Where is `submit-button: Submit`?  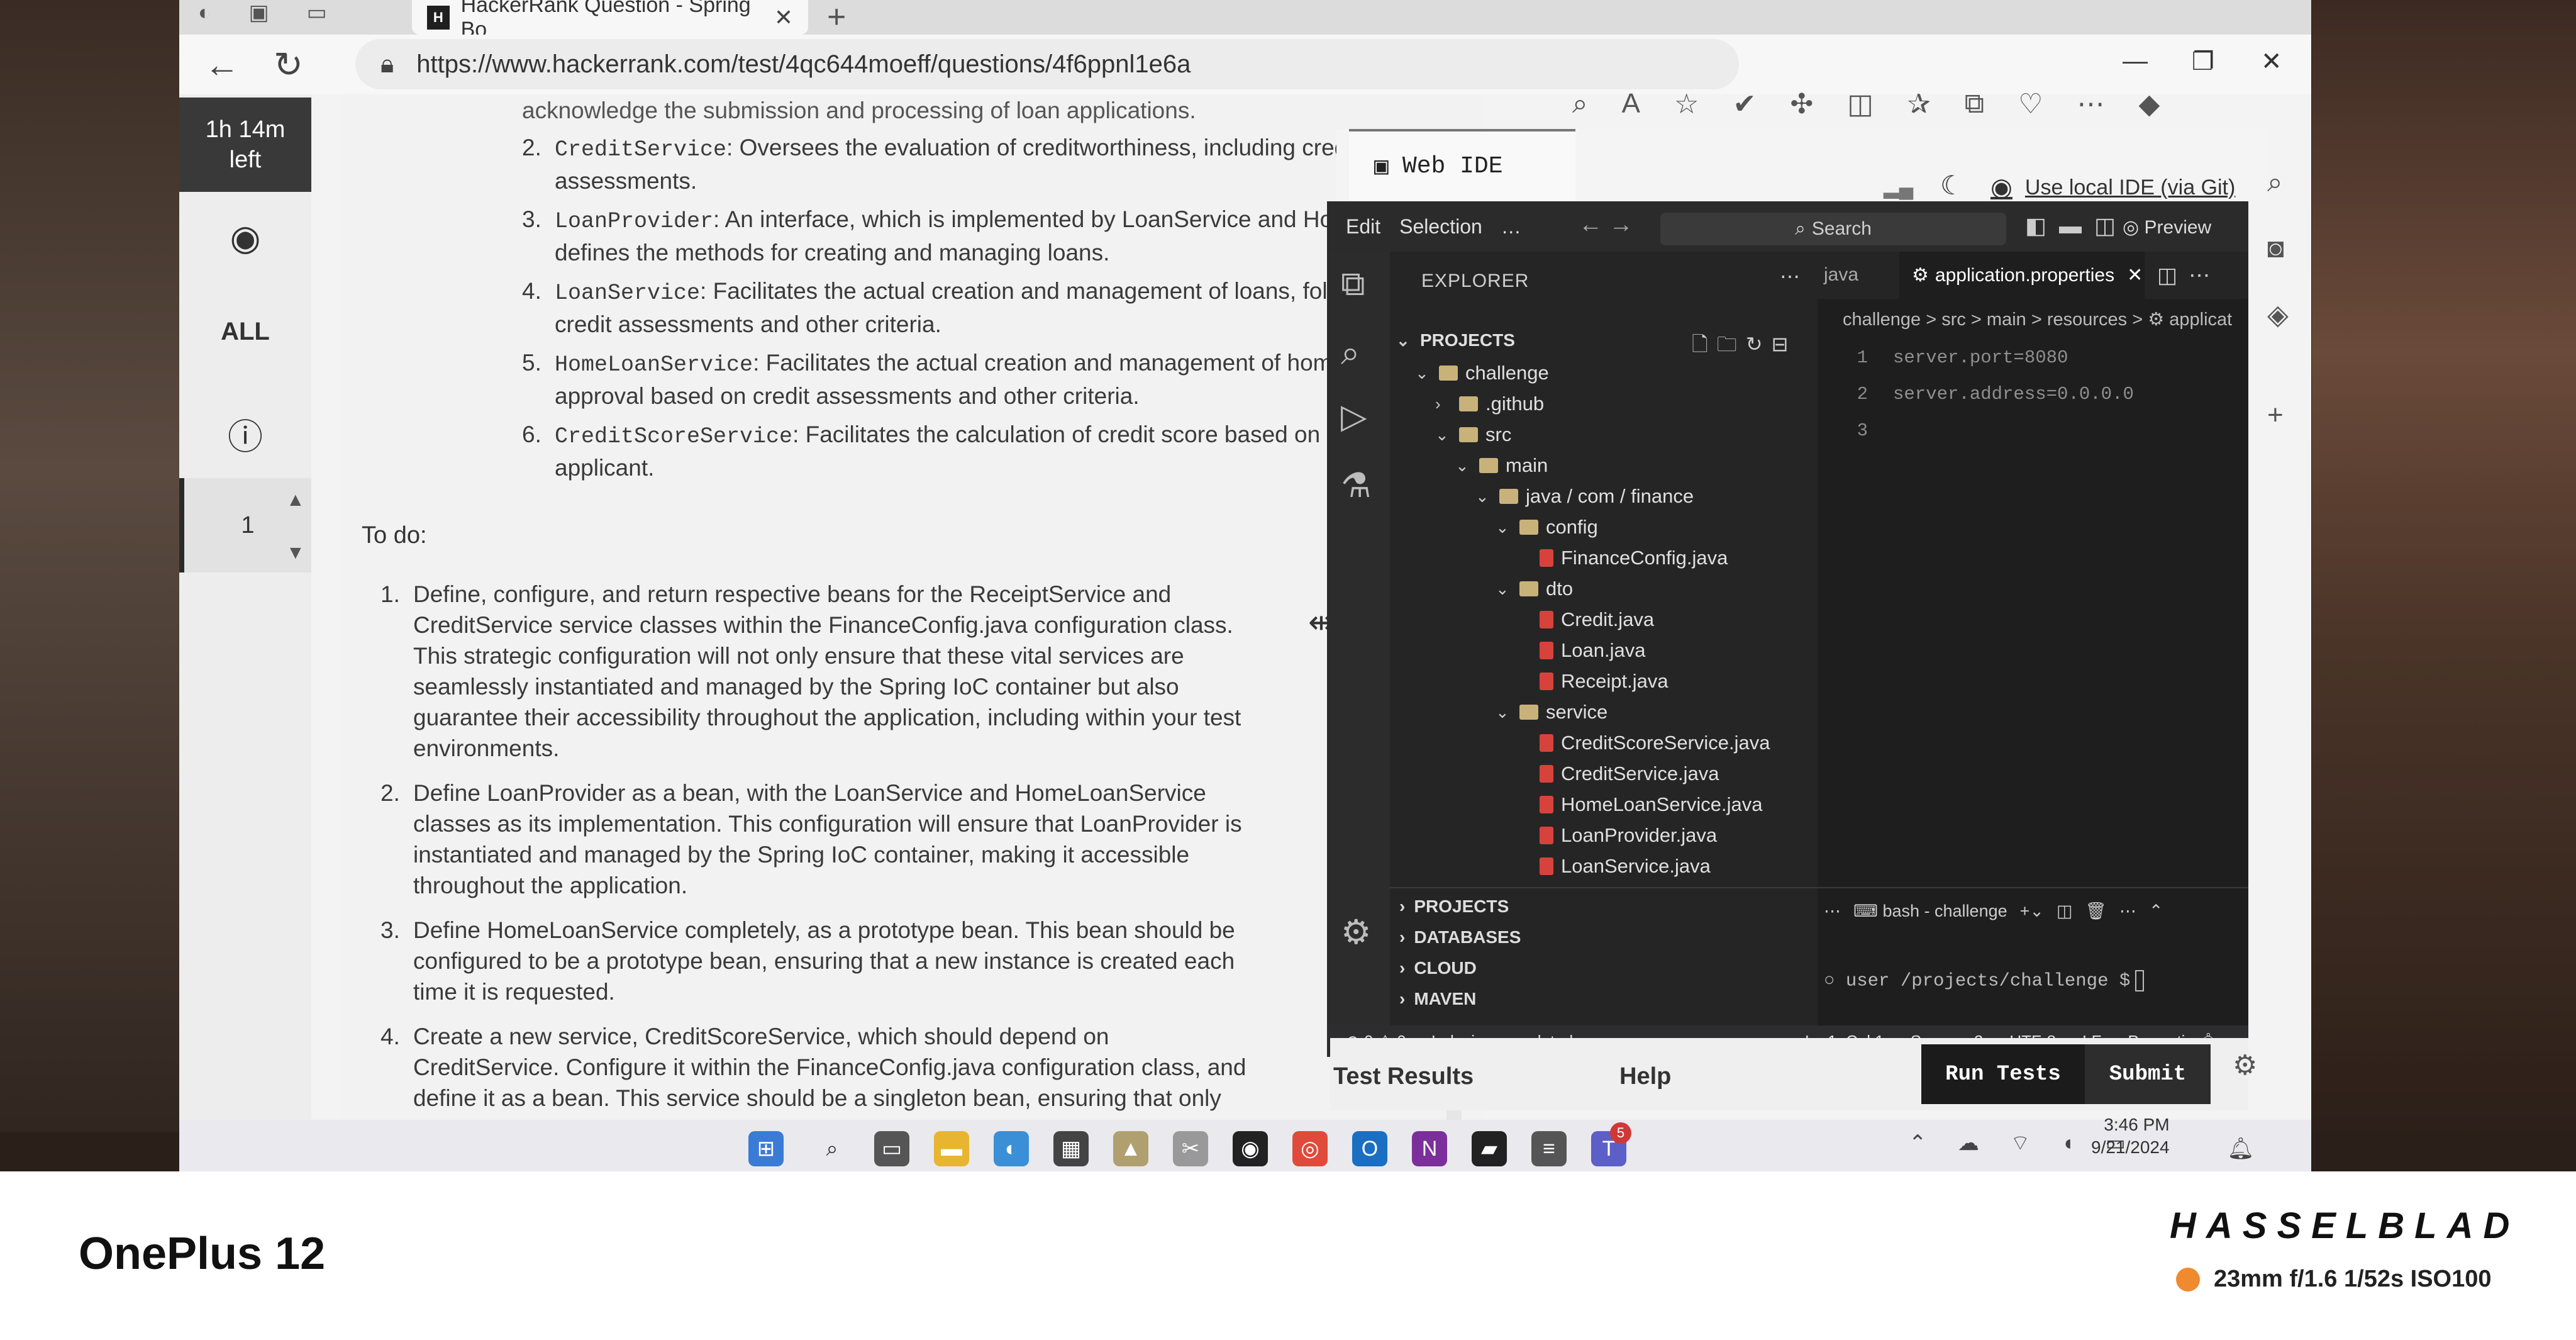 submit-button: Submit is located at coordinates (2148, 1074).